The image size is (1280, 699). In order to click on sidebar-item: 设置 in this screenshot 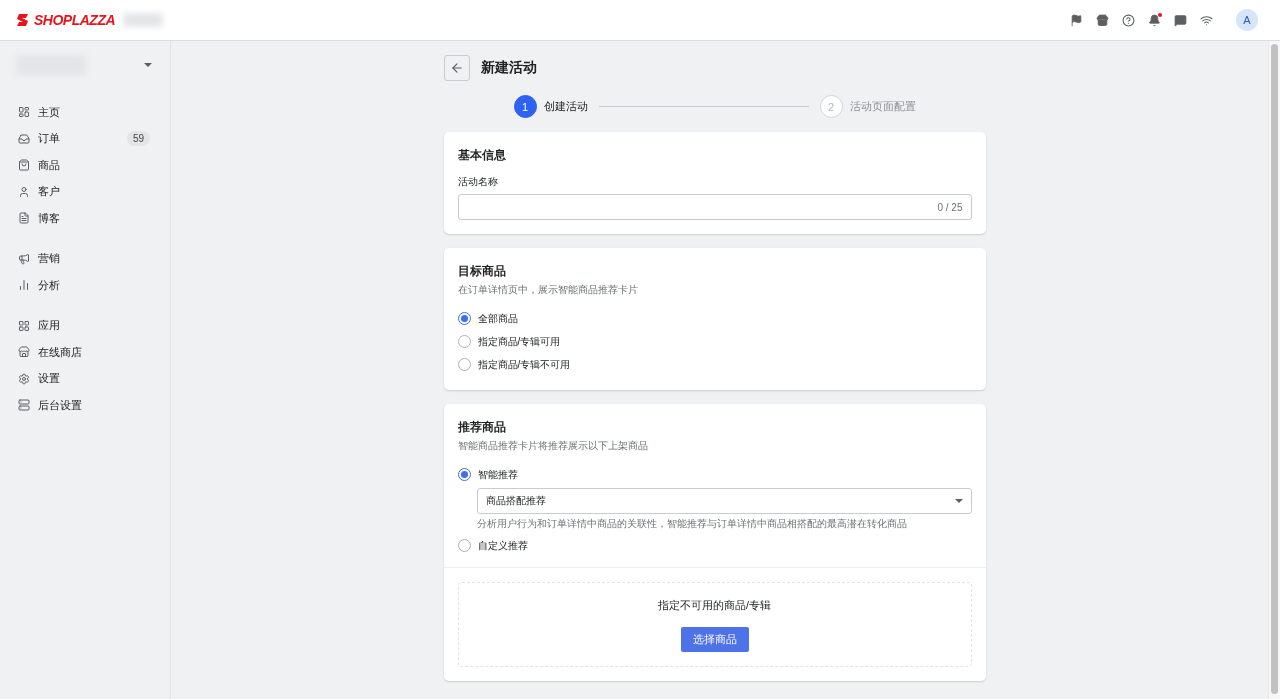, I will do `click(85, 378)`.